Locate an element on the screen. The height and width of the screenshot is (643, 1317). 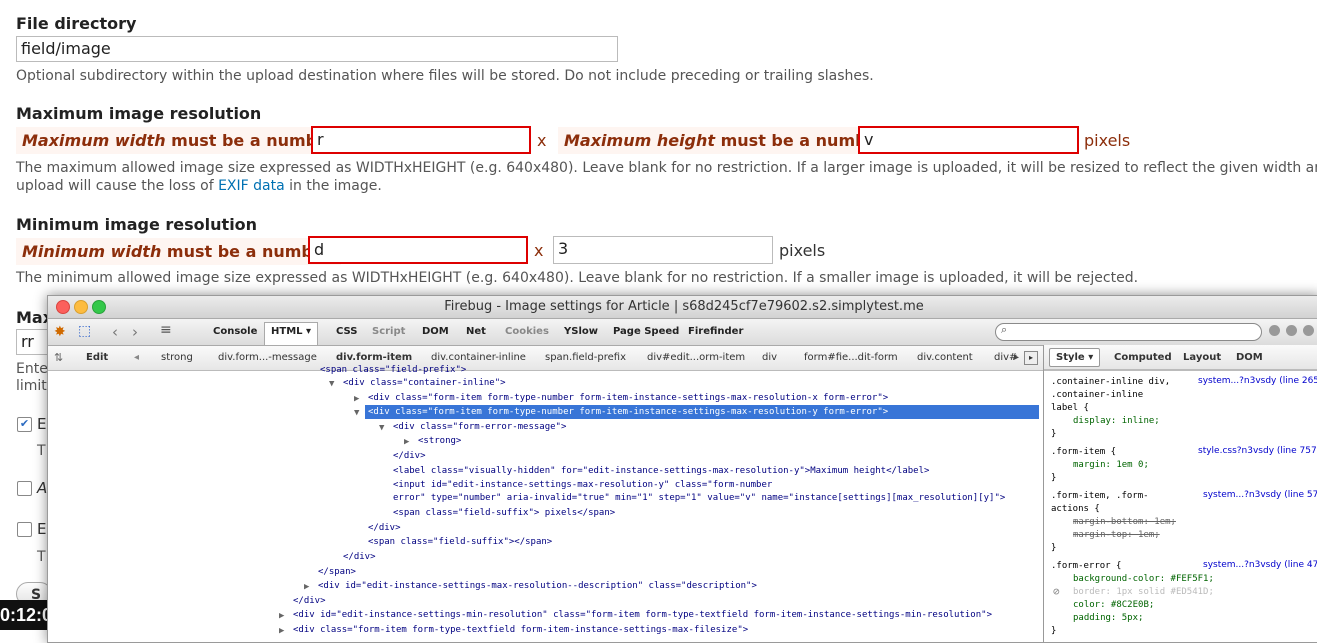
css-property: display: inline; is located at coordinates (1116, 421).